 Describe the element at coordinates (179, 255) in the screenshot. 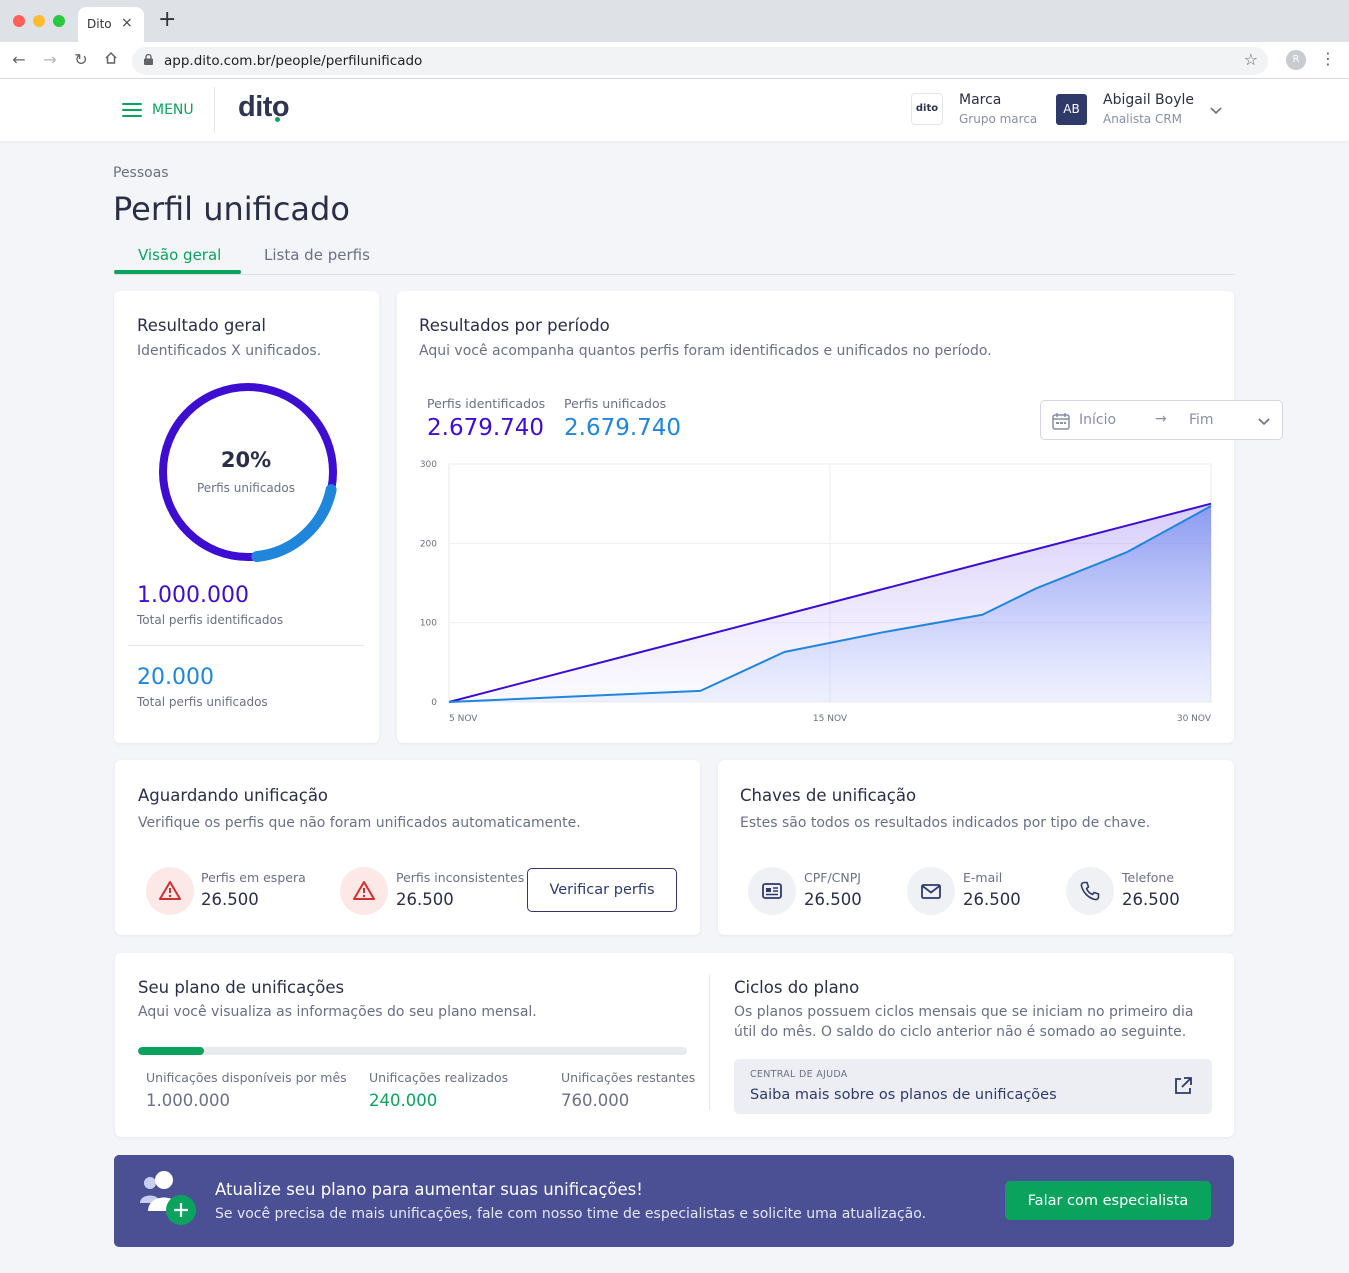

I see `tab-visao-geral: Visão geral` at that location.